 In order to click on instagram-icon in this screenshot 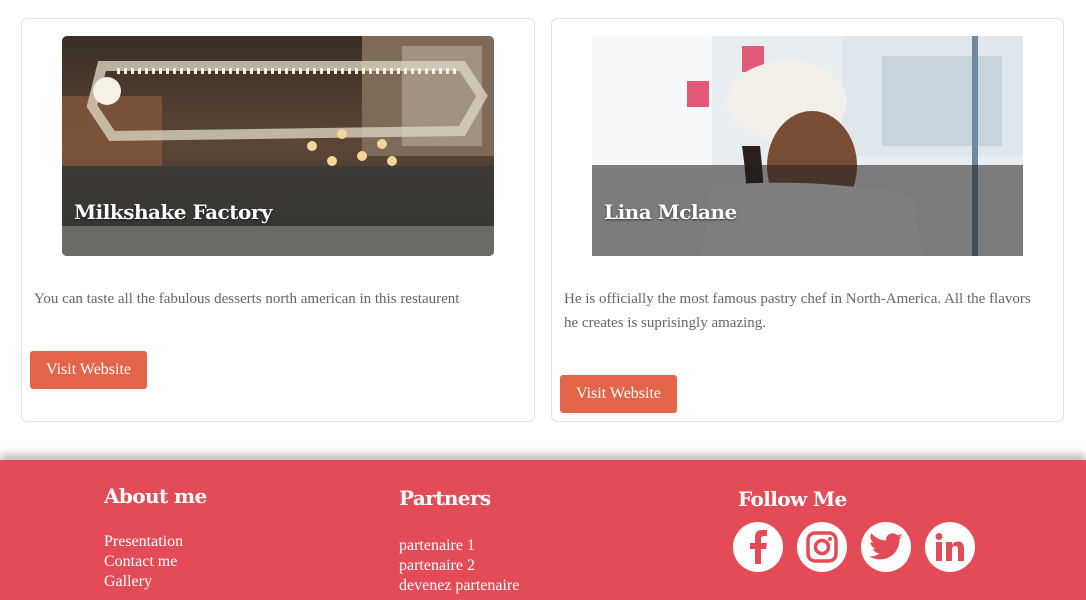, I will do `click(822, 547)`.